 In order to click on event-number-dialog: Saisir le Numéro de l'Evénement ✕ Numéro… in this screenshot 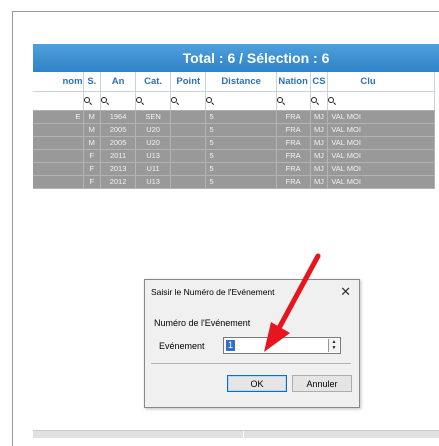, I will do `click(252, 343)`.